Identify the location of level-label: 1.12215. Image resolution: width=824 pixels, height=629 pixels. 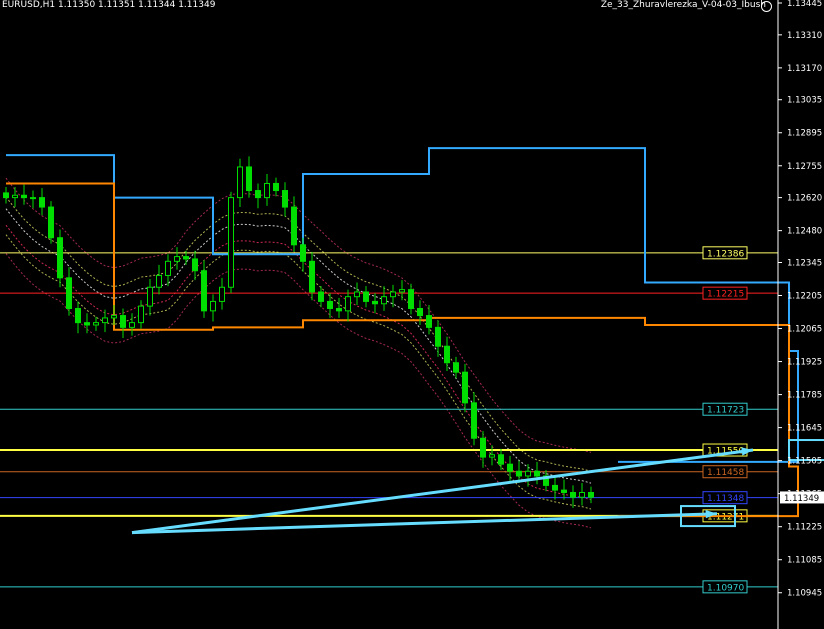
(725, 295).